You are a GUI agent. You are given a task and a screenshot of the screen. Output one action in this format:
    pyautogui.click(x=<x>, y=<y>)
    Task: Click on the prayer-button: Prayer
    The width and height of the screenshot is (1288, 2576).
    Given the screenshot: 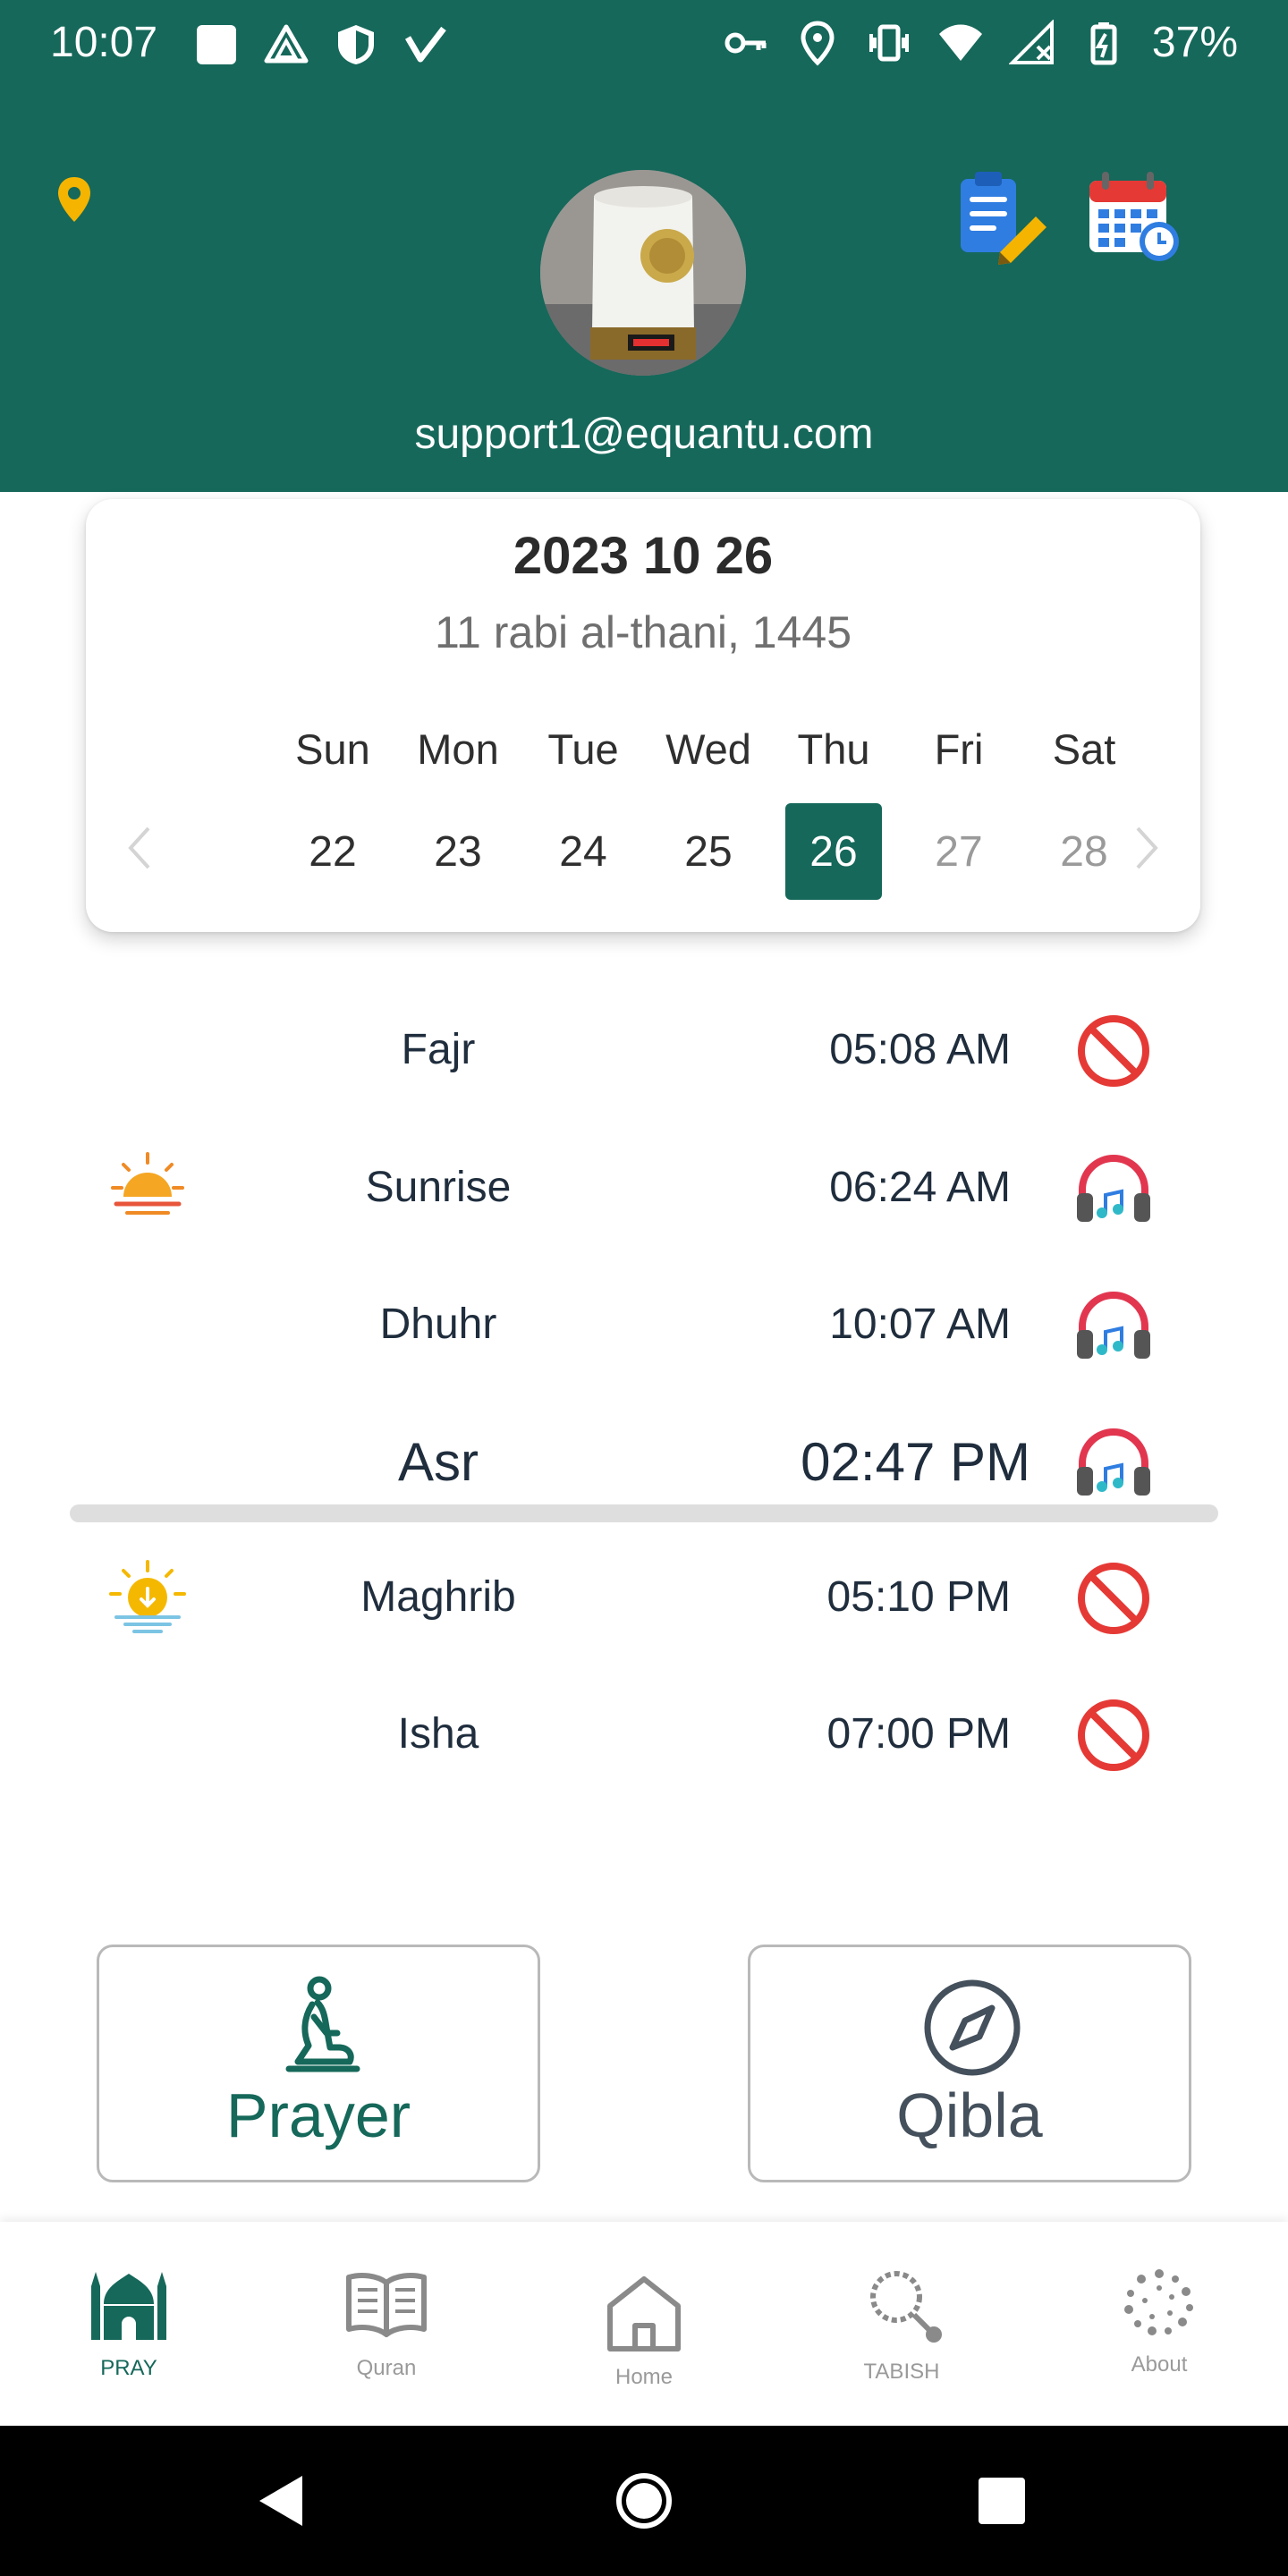 What is the action you would take?
    pyautogui.click(x=318, y=2063)
    